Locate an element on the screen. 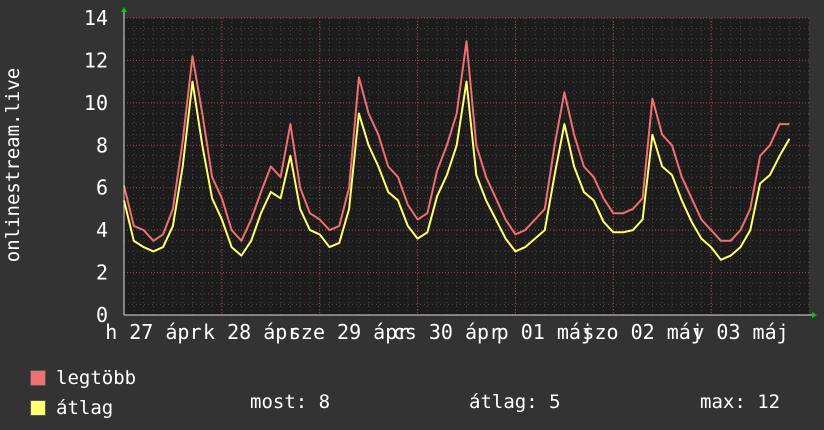  x-tick-label: k 28 ápr is located at coordinates (251, 332).